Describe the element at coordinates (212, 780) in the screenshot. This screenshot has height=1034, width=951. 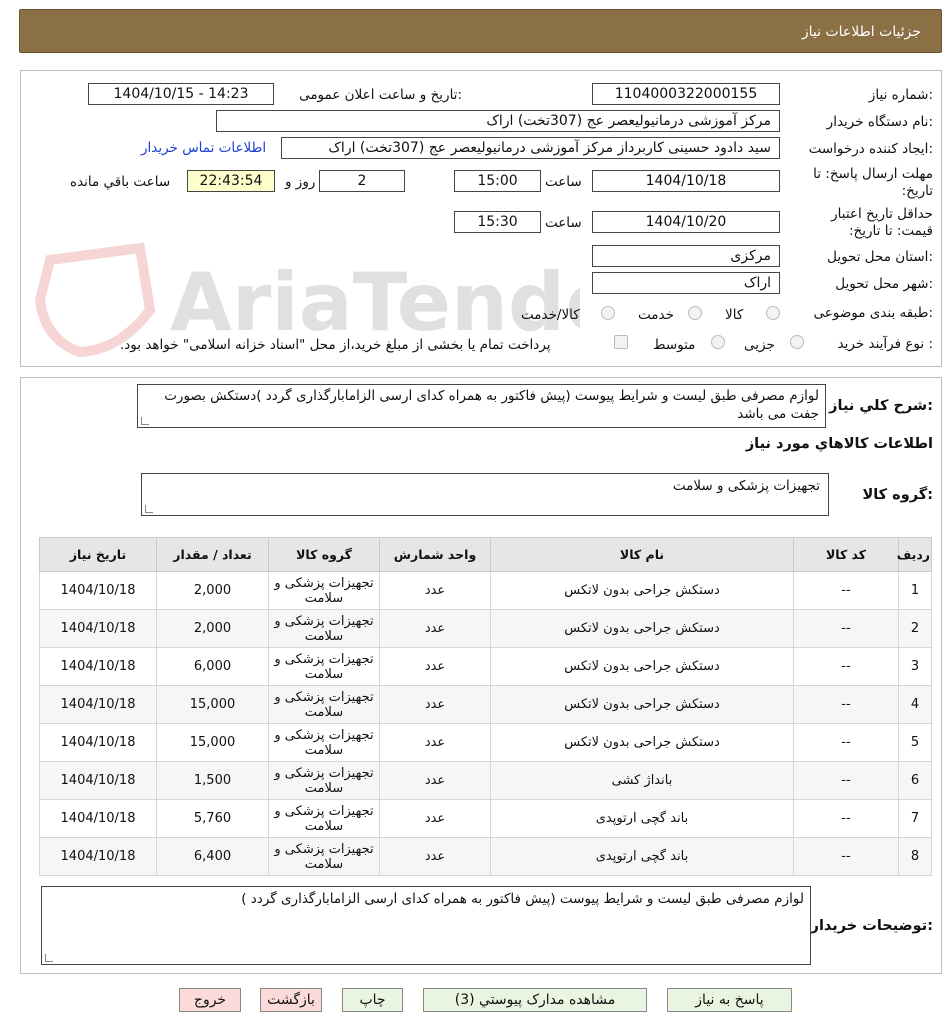
I see `cell-qty: 1,500` at that location.